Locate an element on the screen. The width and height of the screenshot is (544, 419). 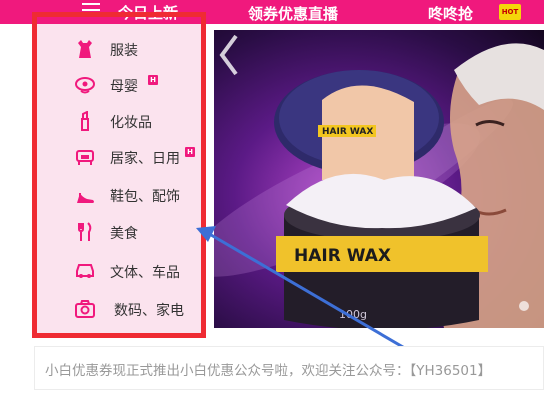
notice-text: 小白优惠券现正式推出小白优惠公众号啦，欢迎关注公众号：【YH36501】 is located at coordinates (268, 371).